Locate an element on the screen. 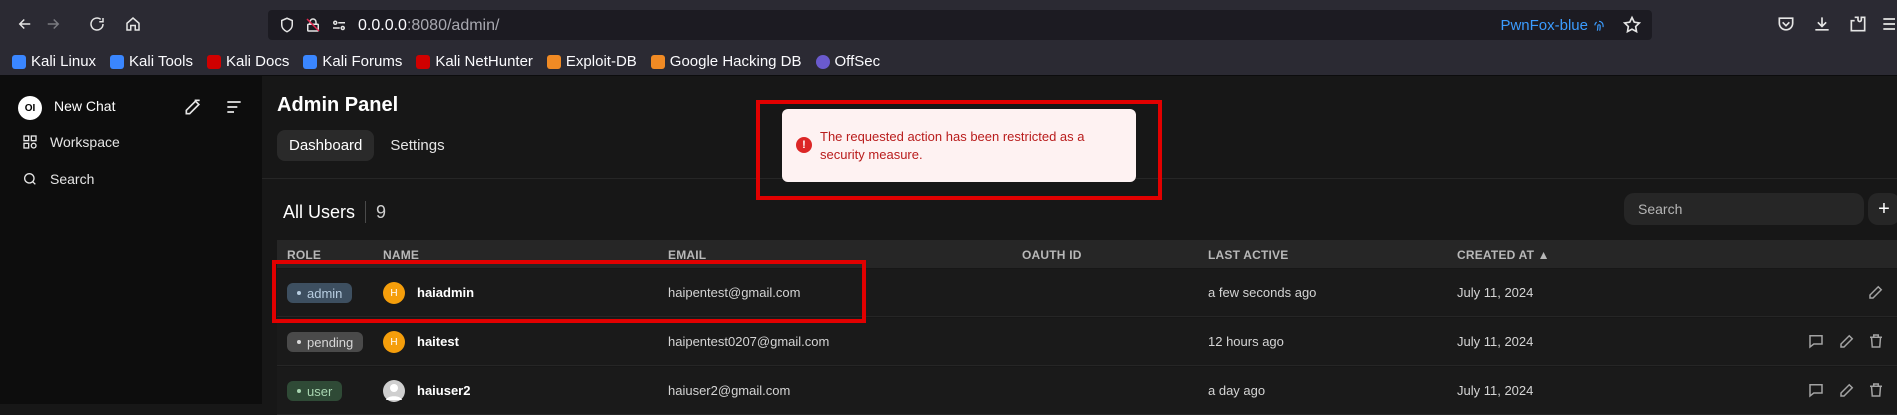 This screenshot has height=415, width=1897. column-header-oauth-id: OAUTH ID is located at coordinates (1052, 255).